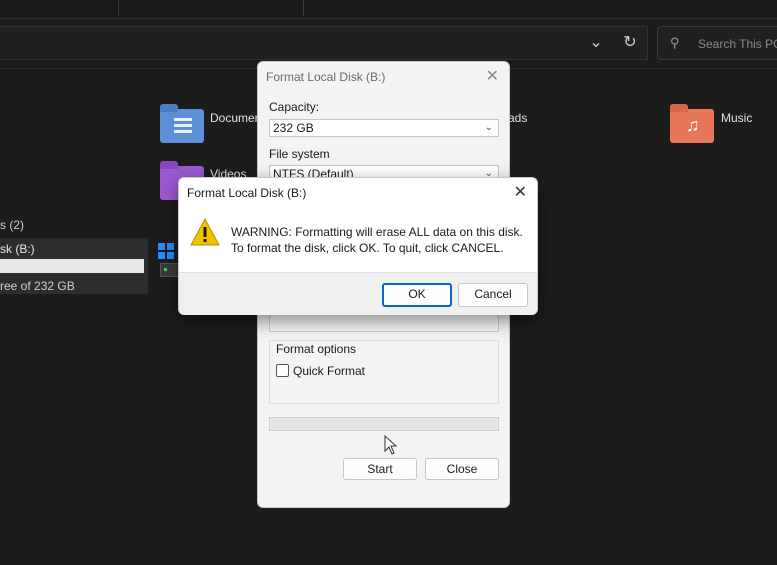 The width and height of the screenshot is (777, 565). What do you see at coordinates (391, 445) in the screenshot?
I see `mouse-cursor-icon` at bounding box center [391, 445].